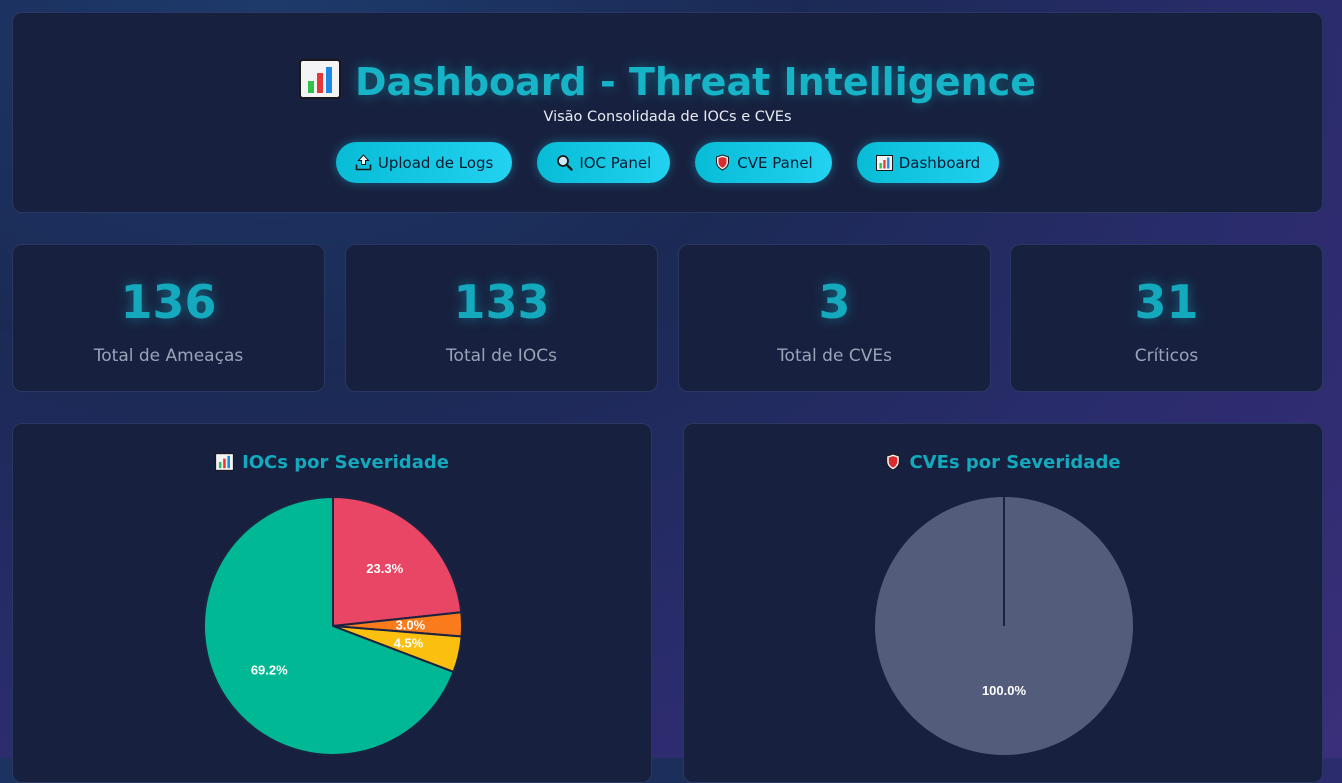 The image size is (1342, 783). Describe the element at coordinates (333, 626) in the screenshot. I see `ioc-severity-pie: 23.3% 3.0% 4.5% 69.2%` at that location.